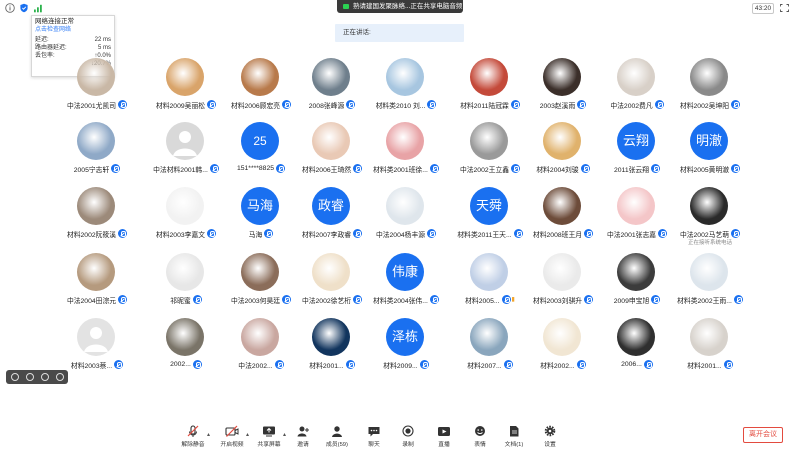 Image resolution: width=799 pixels, height=450 pixels. Describe the element at coordinates (557, 106) in the screenshot. I see `participant-name: 2003赵溪雨` at that location.